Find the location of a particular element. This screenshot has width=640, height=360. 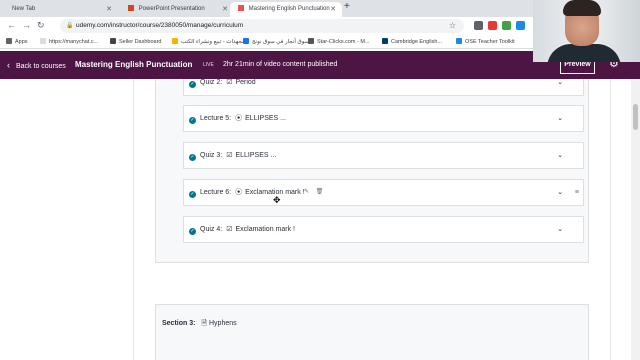

browser-tab-udemy: Mastering English Punctuation ✕ is located at coordinates (286, 9).